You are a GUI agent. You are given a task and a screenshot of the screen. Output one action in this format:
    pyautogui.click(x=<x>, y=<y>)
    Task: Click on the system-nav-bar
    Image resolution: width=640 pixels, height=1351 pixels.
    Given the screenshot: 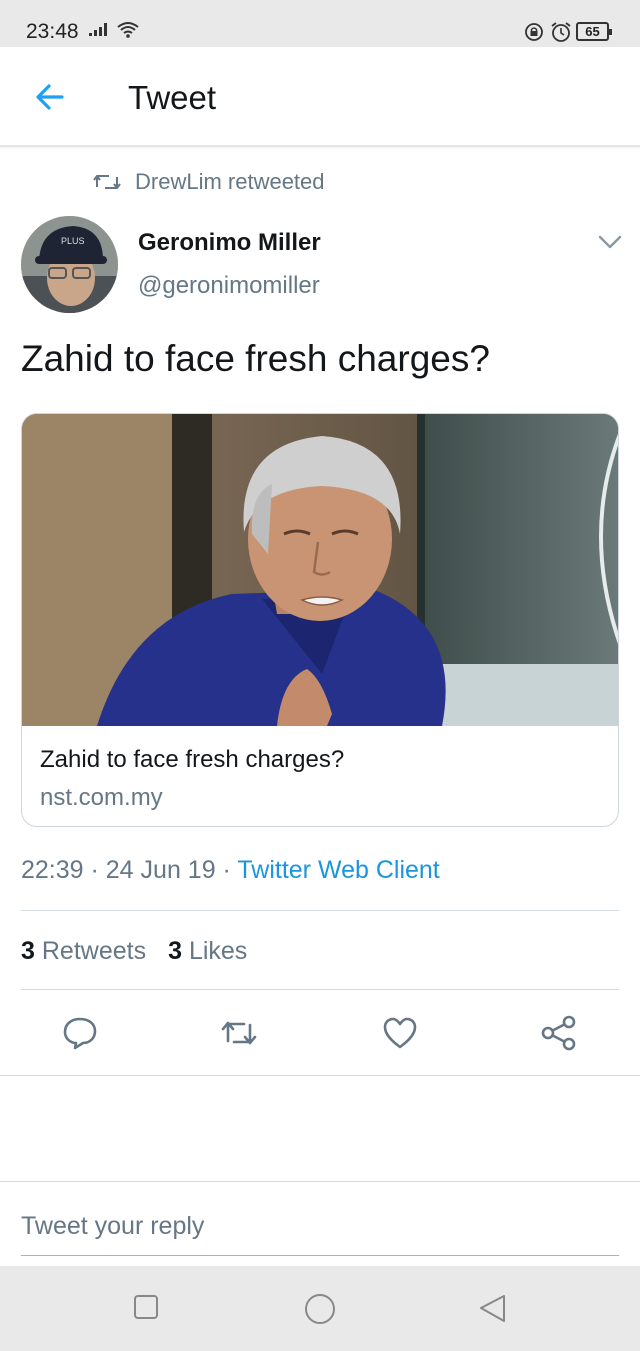 What is the action you would take?
    pyautogui.click(x=320, y=1308)
    